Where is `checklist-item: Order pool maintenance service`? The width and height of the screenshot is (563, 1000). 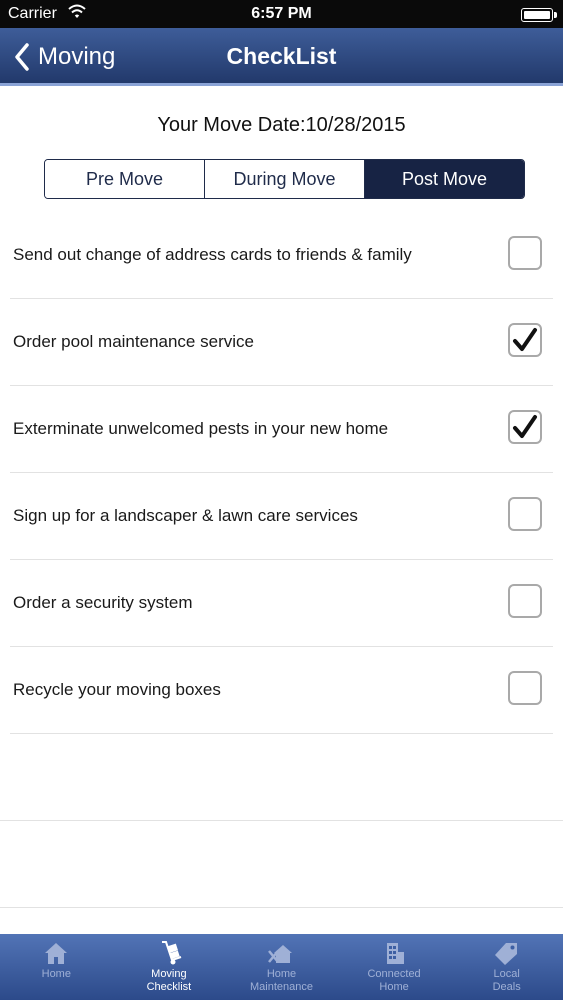 checklist-item: Order pool maintenance service is located at coordinates (281, 342).